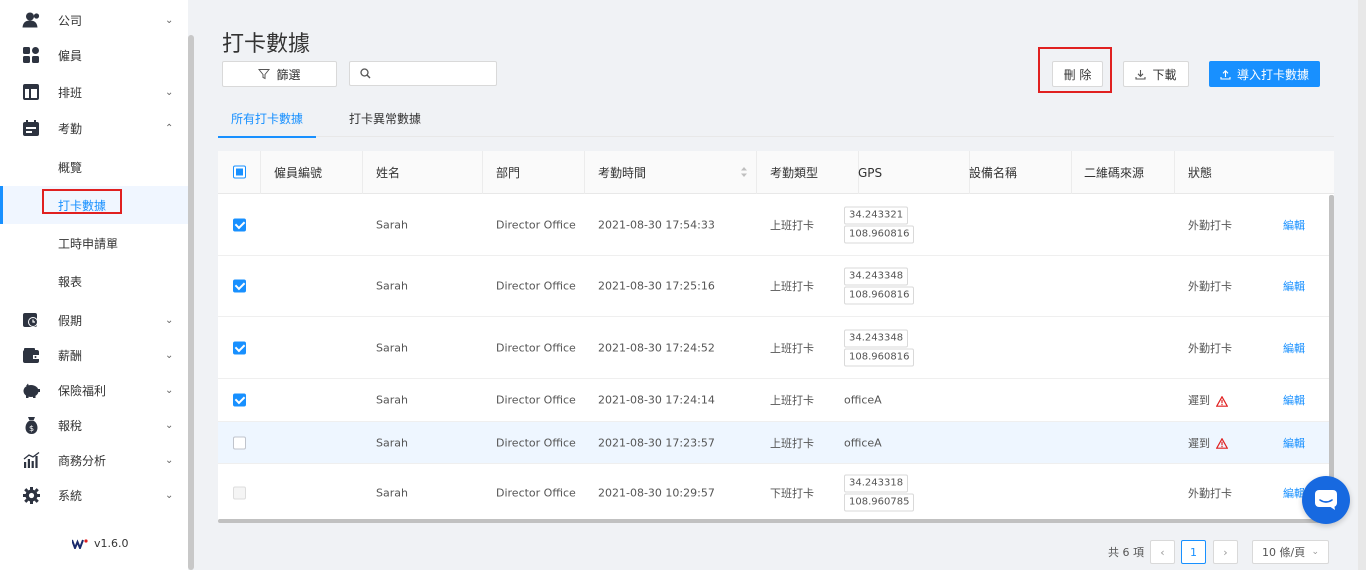 The width and height of the screenshot is (1366, 570). I want to click on sidebar-subitem-3: 報表, so click(94, 281).